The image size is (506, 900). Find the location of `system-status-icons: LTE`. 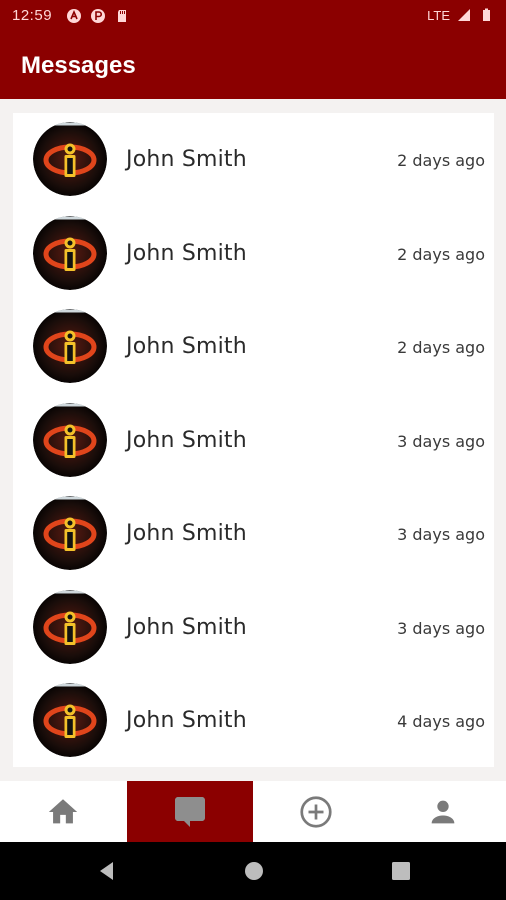

system-status-icons: LTE is located at coordinates (460, 15).